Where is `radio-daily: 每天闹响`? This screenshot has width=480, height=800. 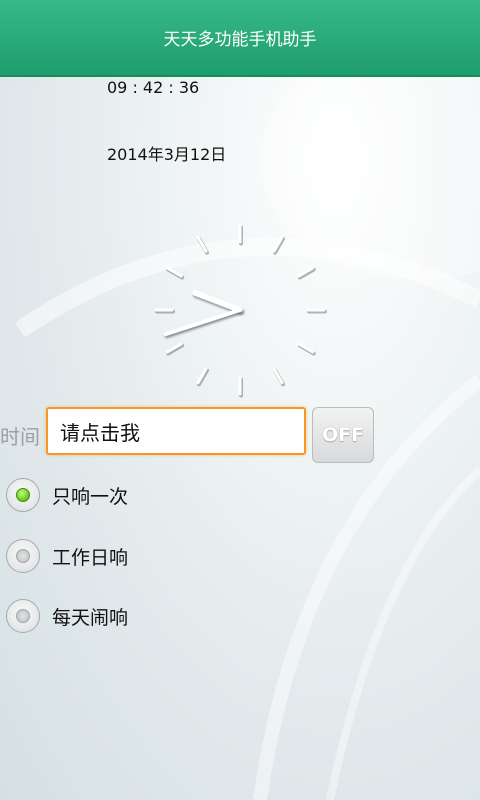
radio-daily: 每天闹响 is located at coordinates (67, 616).